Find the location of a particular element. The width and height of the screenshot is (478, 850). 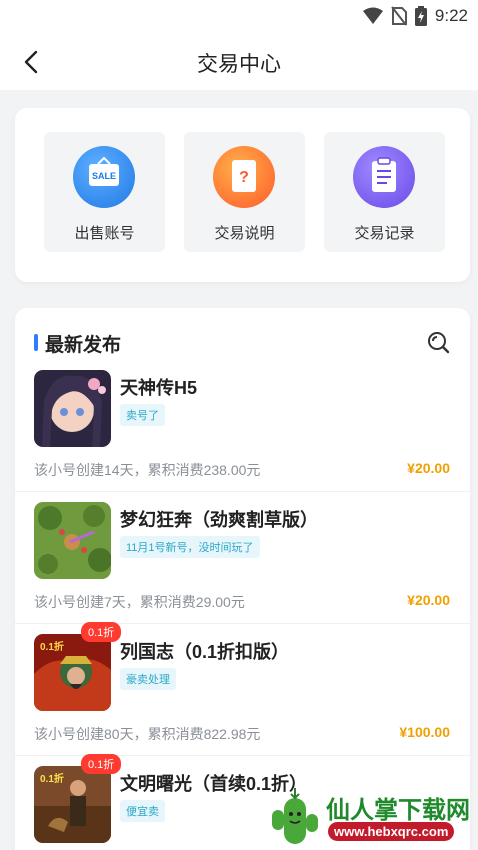

listing-price: ¥100.00 is located at coordinates (424, 732).